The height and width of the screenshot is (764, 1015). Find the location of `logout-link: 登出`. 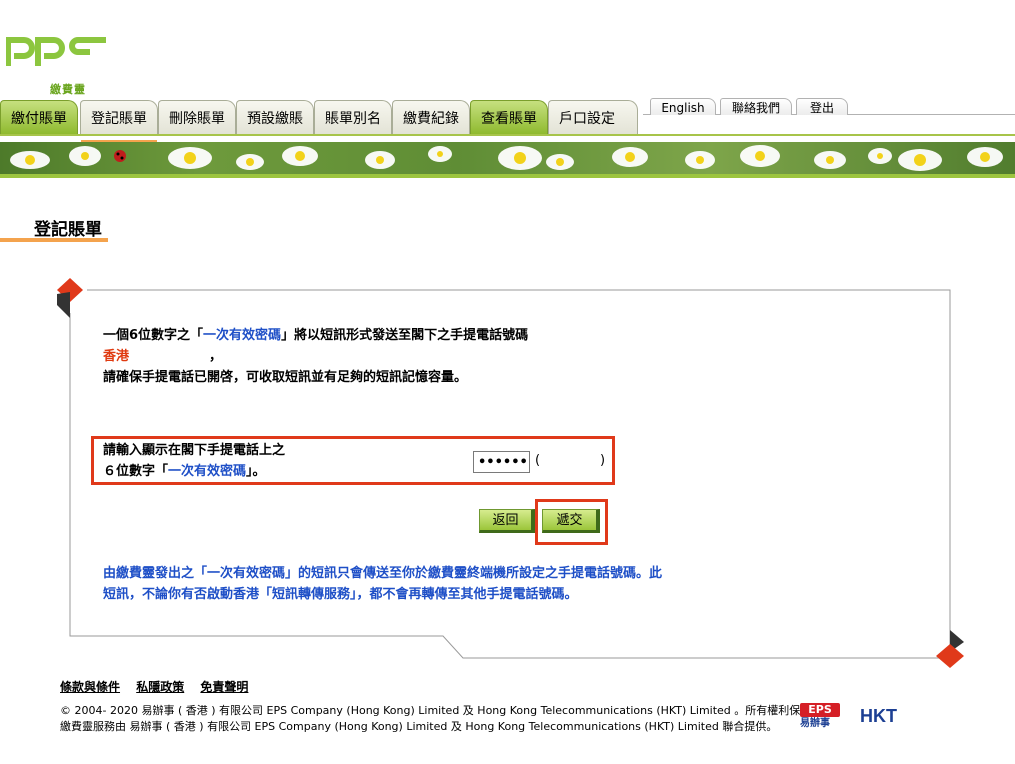

logout-link: 登出 is located at coordinates (822, 106).